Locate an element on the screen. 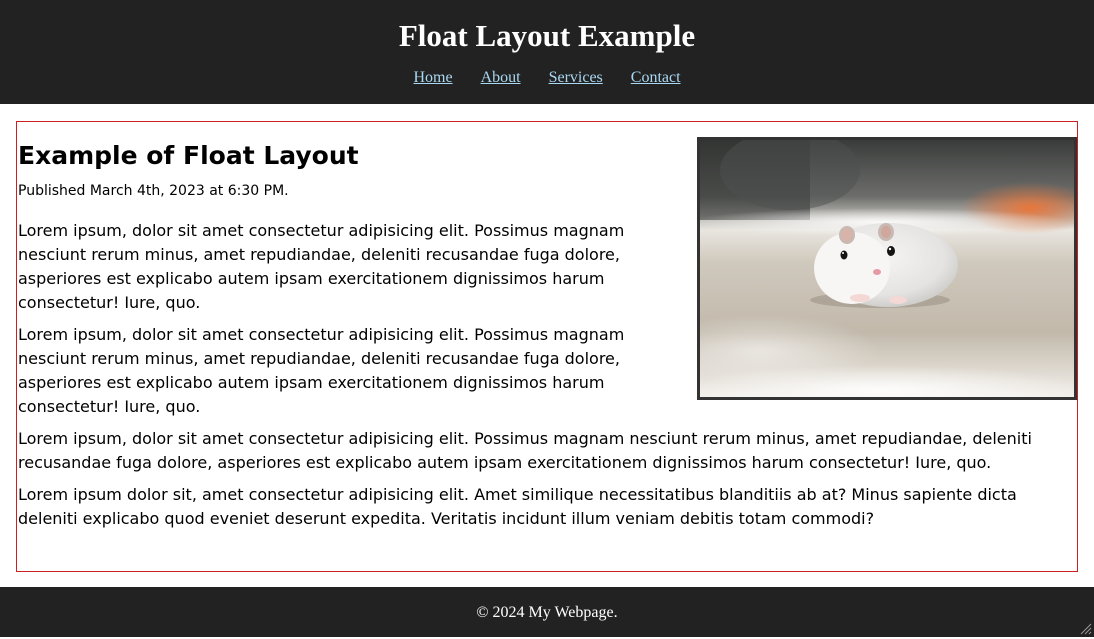 The width and height of the screenshot is (1094, 639). nav-link-home: Home is located at coordinates (432, 77).